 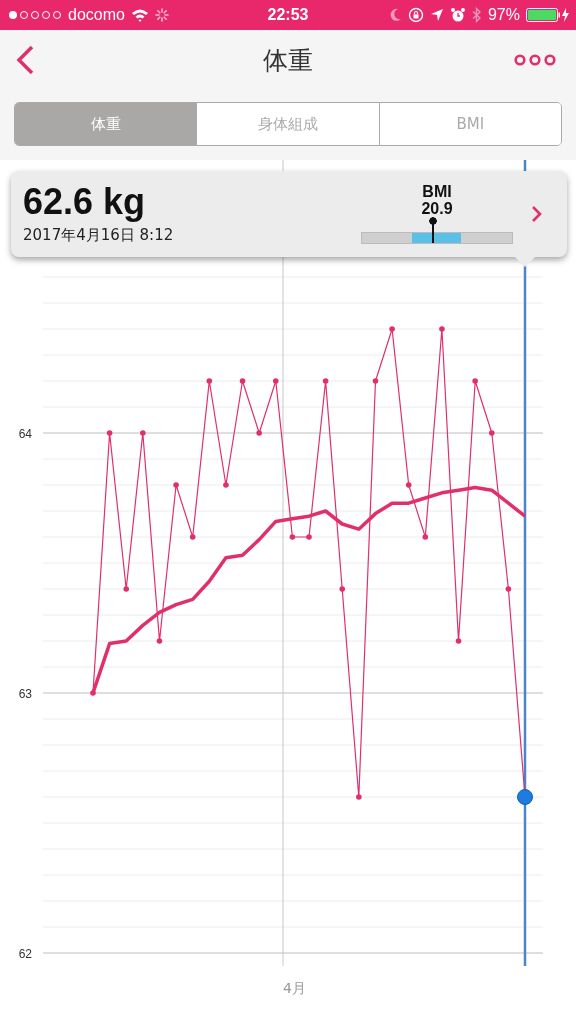 I want to click on back-button, so click(x=25, y=60).